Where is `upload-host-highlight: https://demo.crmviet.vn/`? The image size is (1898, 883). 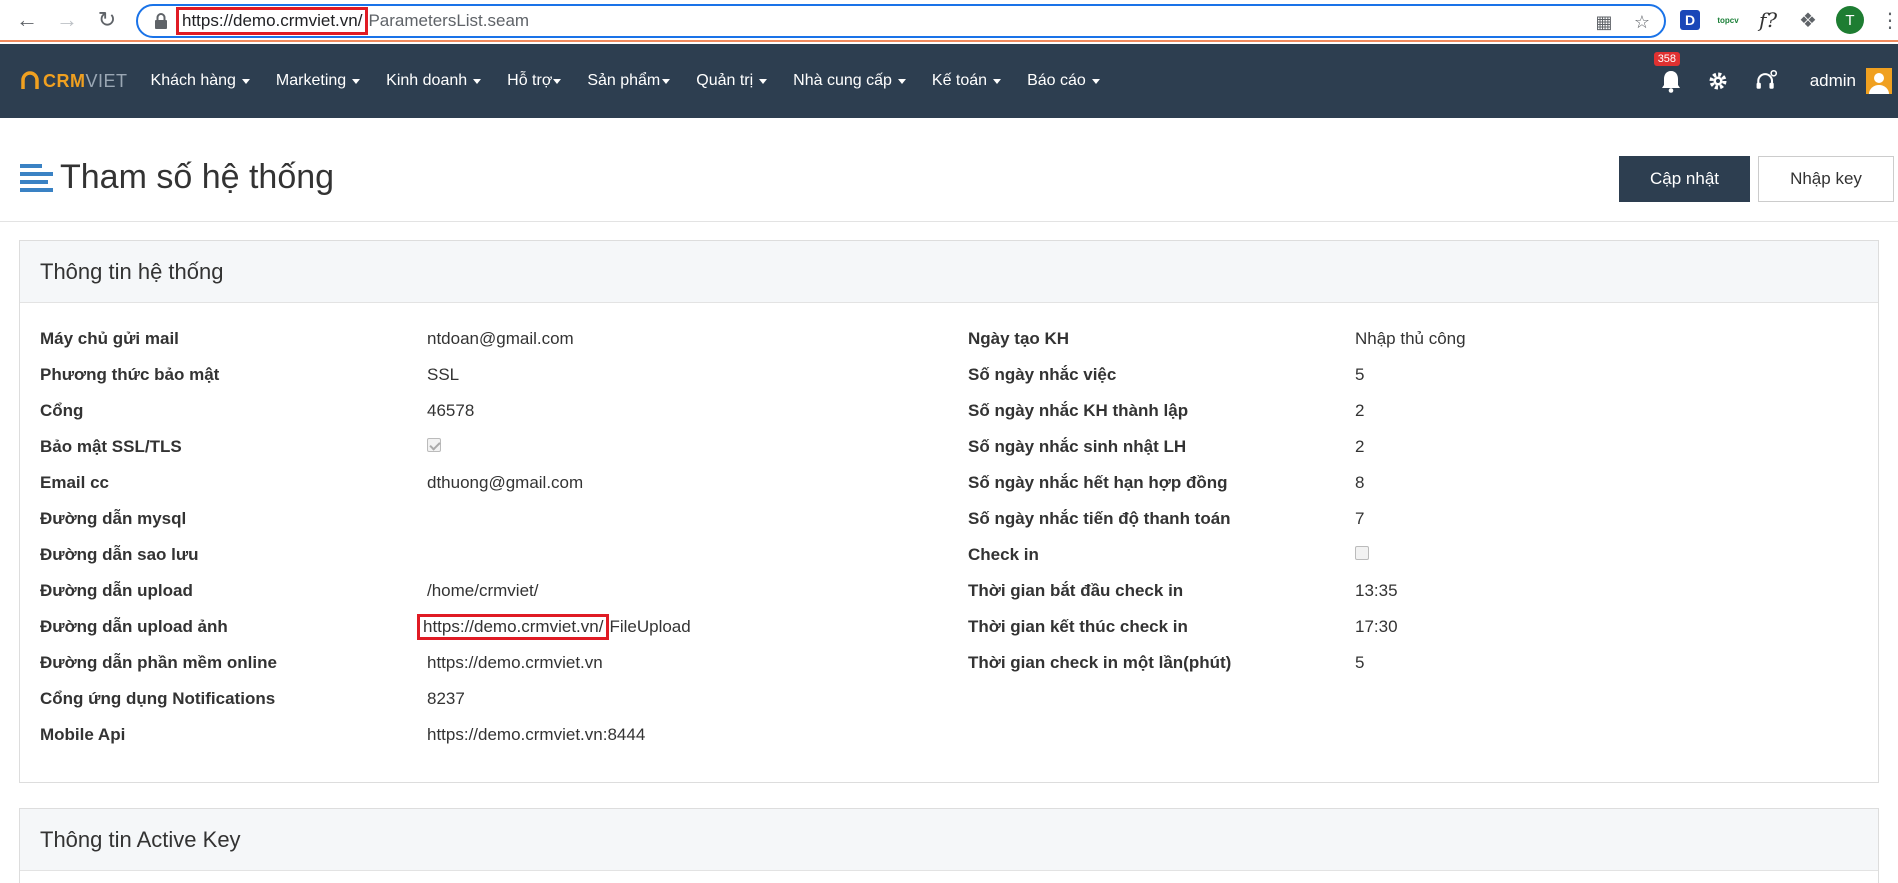 upload-host-highlight: https://demo.crmviet.vn/ is located at coordinates (513, 627).